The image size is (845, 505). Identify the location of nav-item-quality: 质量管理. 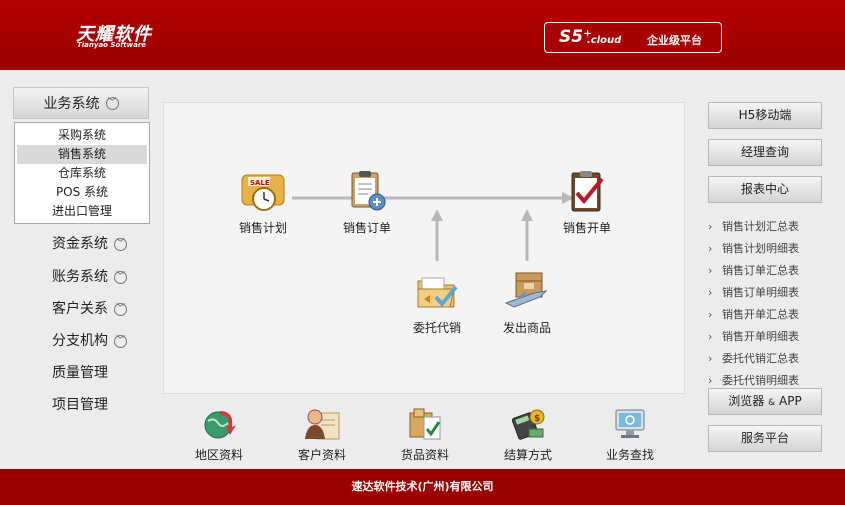
(80, 373).